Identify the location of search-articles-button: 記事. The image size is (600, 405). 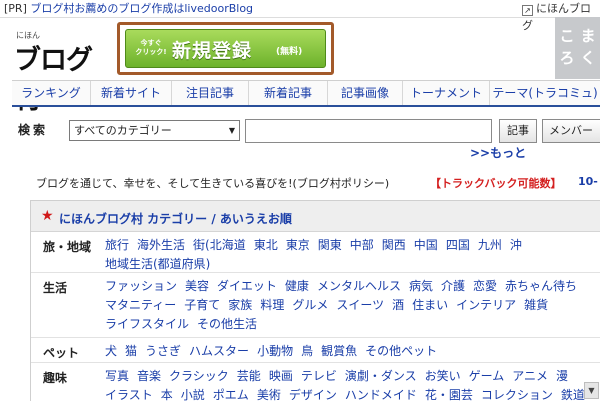
(518, 131).